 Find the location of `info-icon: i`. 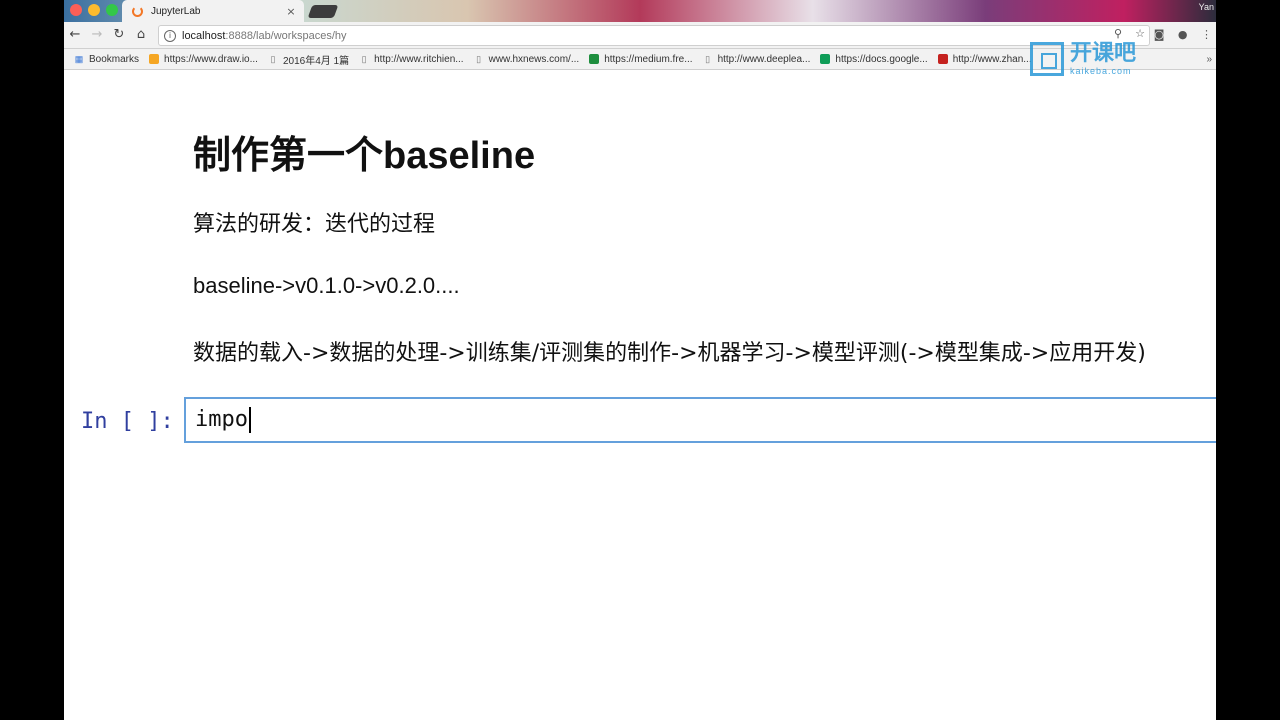

info-icon: i is located at coordinates (170, 35).